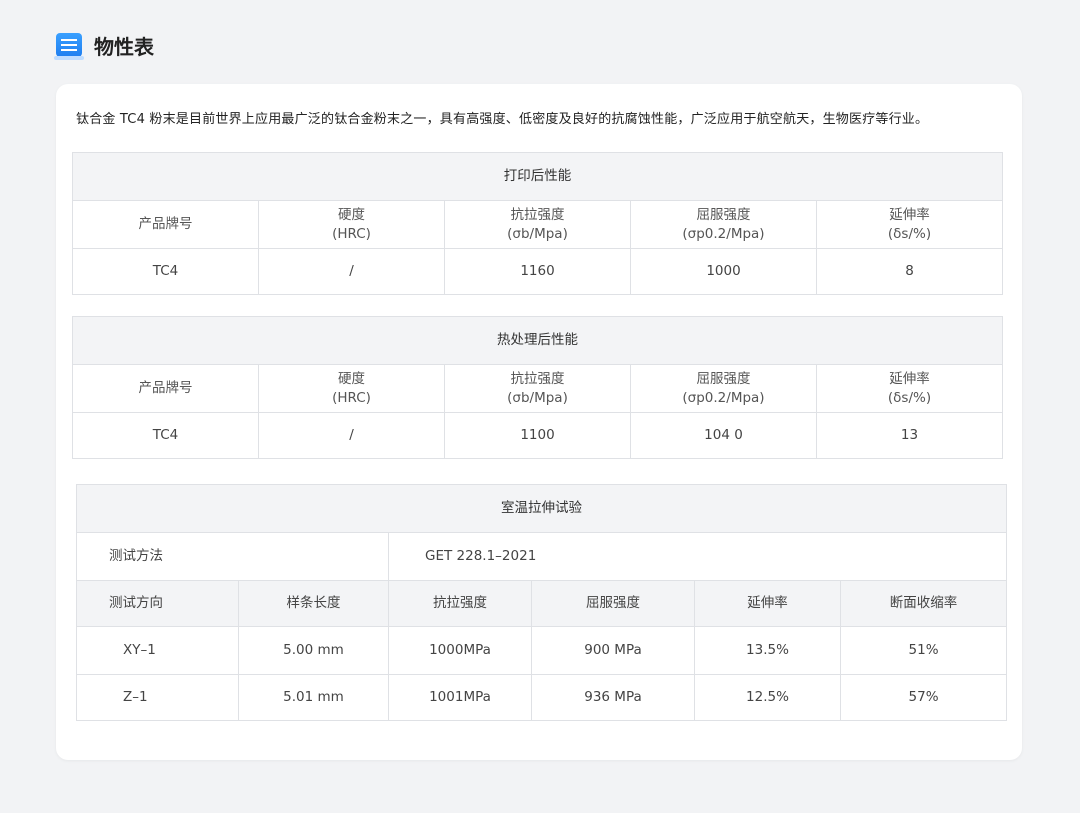 The width and height of the screenshot is (1080, 813). I want to click on section-title: 物性表, so click(124, 46).